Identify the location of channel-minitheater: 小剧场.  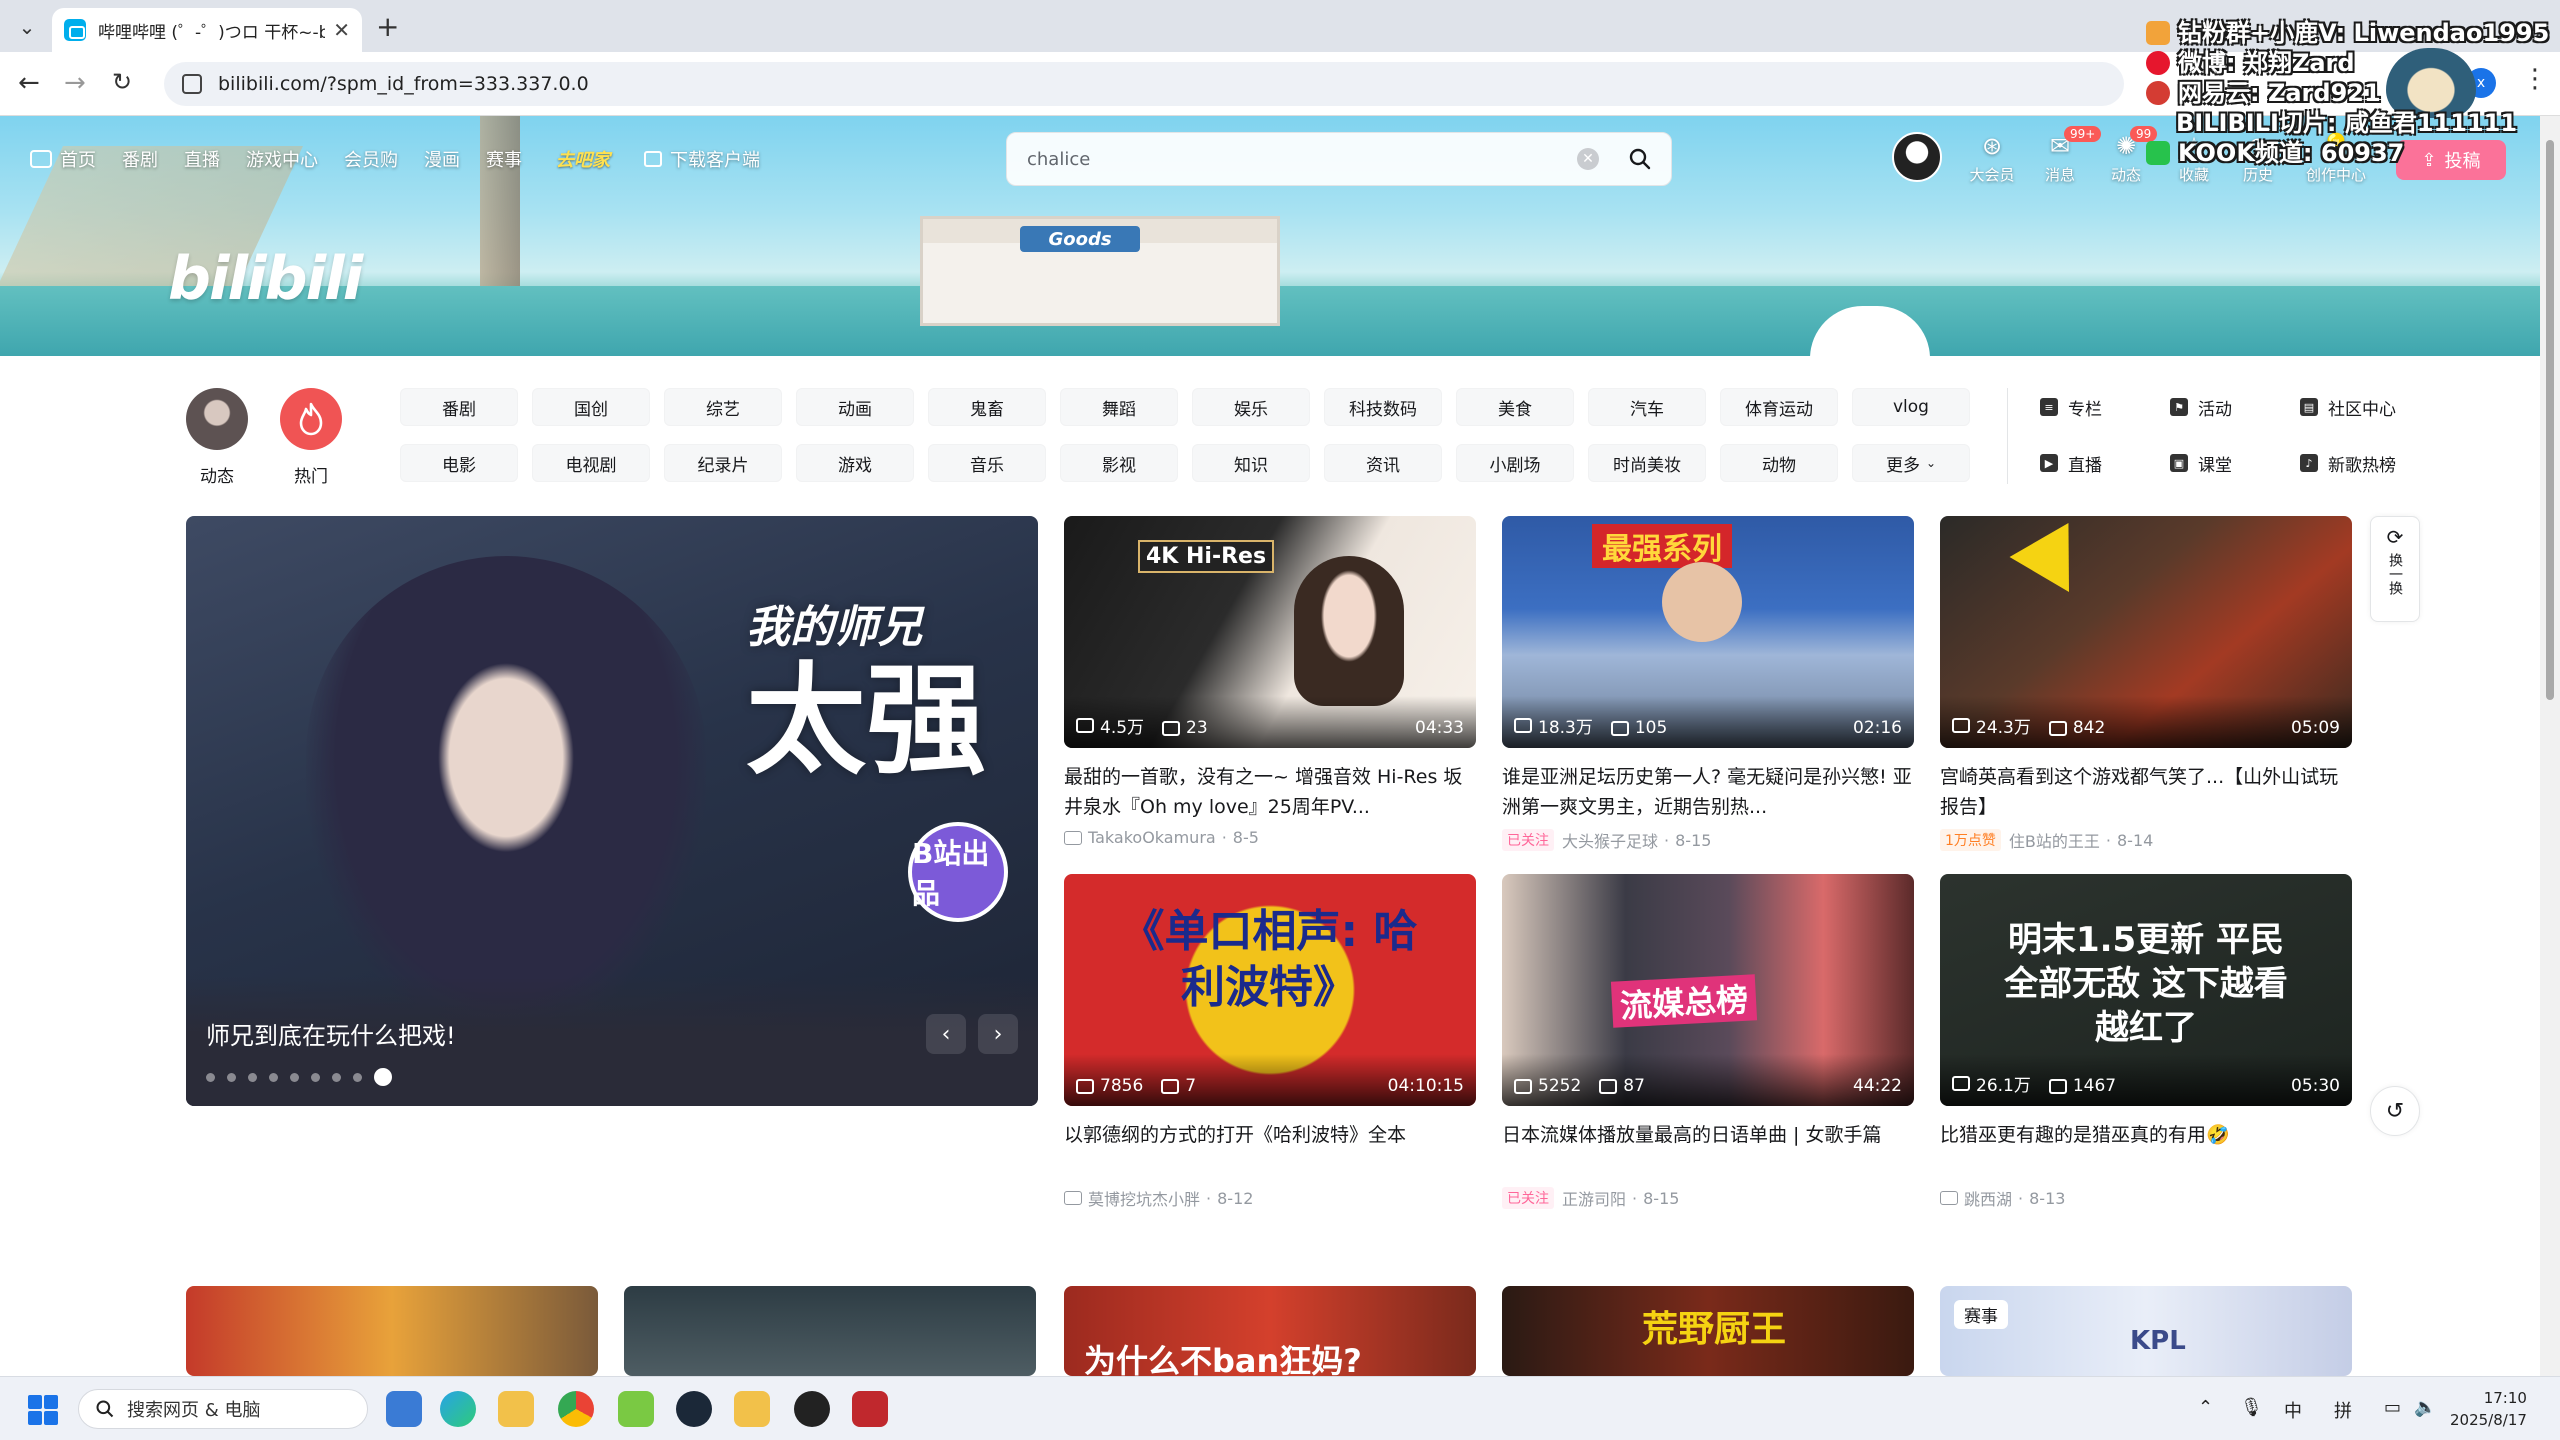
(1515, 463).